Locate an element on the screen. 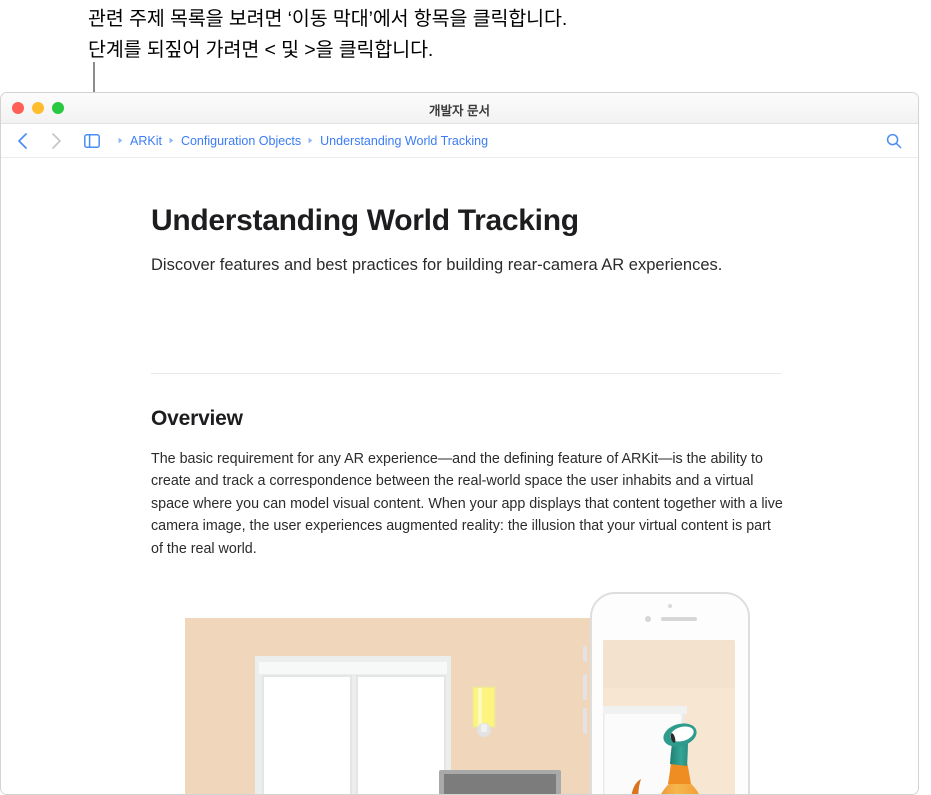 The image size is (931, 795). window-titlebar: 개발자 문서 is located at coordinates (459, 108).